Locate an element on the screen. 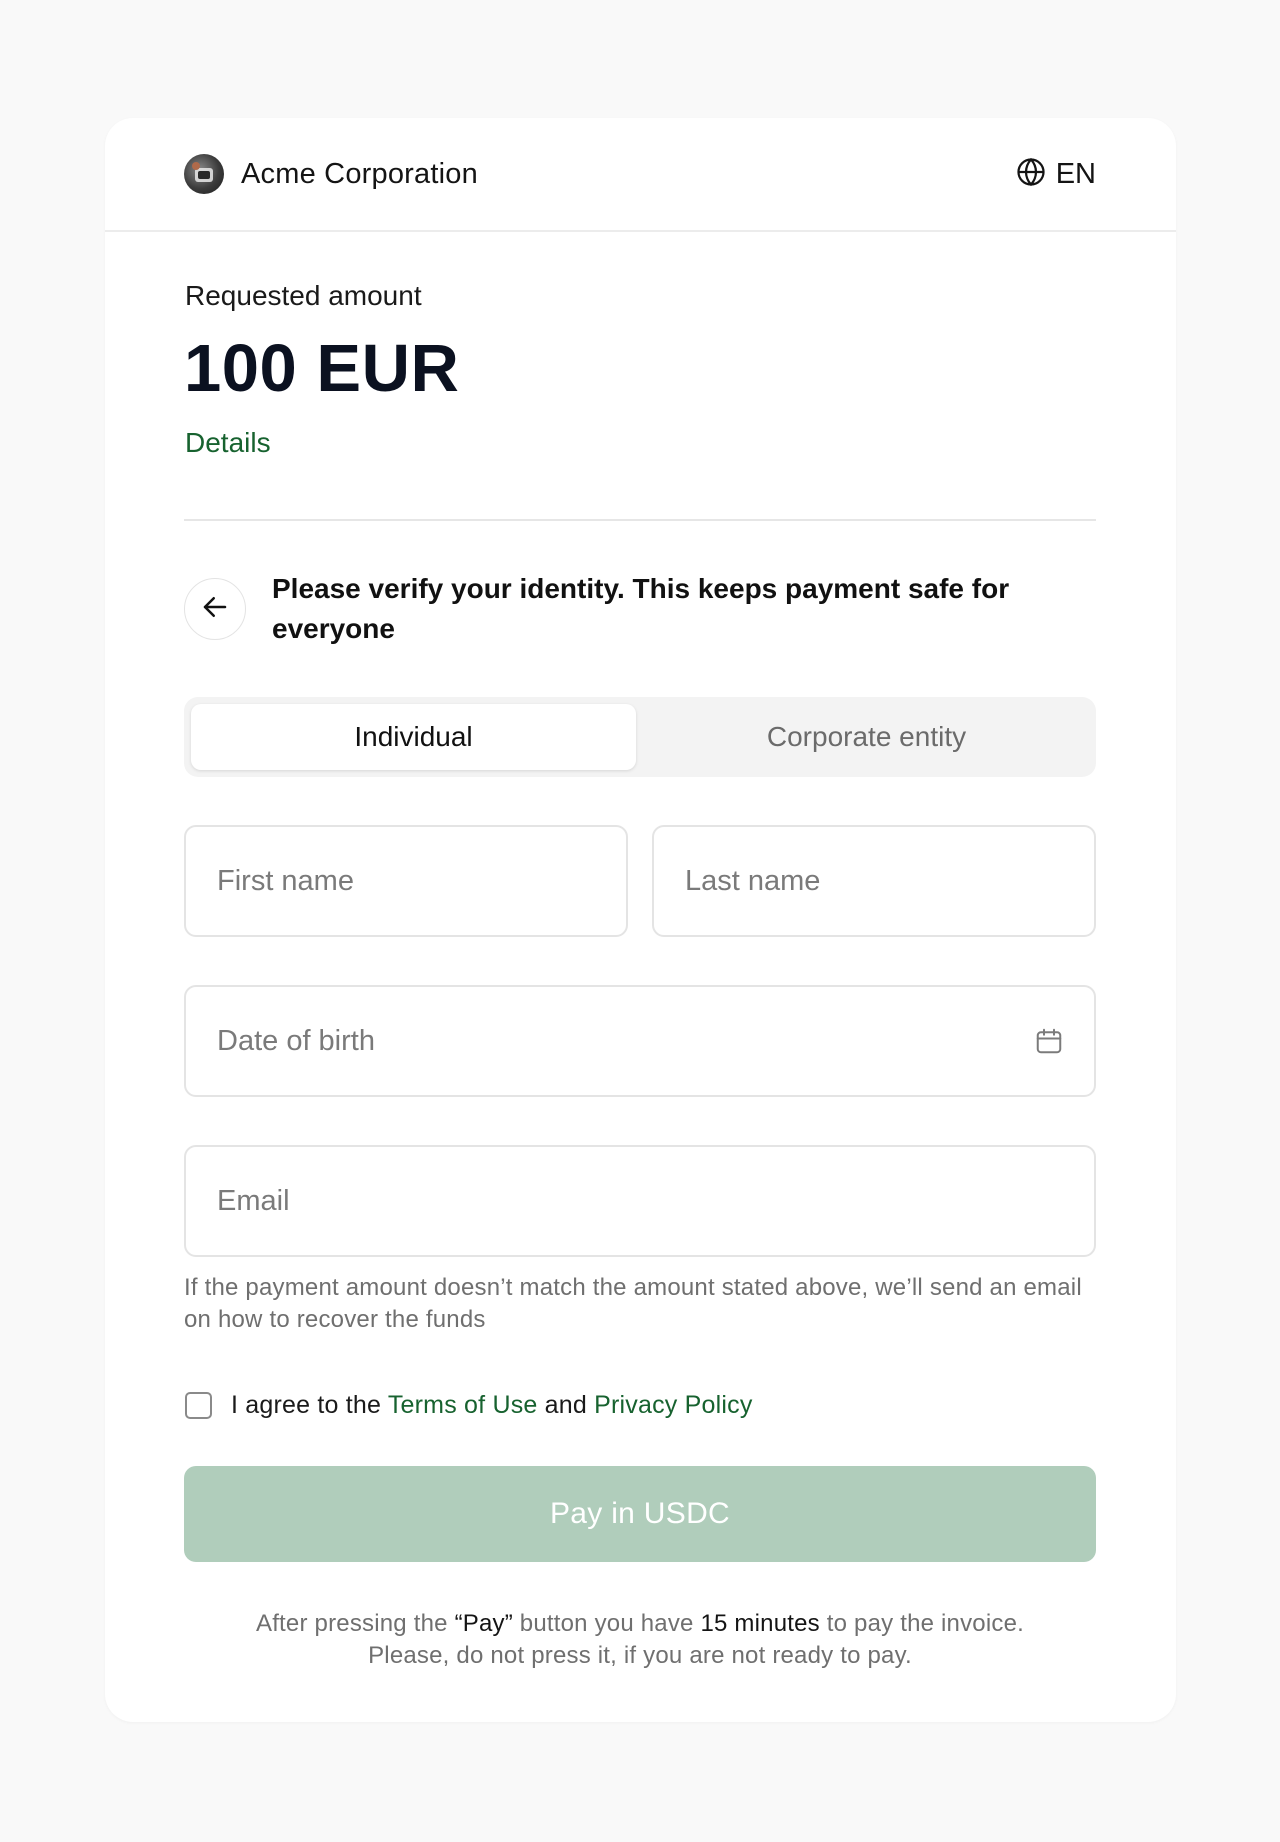 The image size is (1280, 1842). footnote-minutes: 15 minutes is located at coordinates (760, 1623).